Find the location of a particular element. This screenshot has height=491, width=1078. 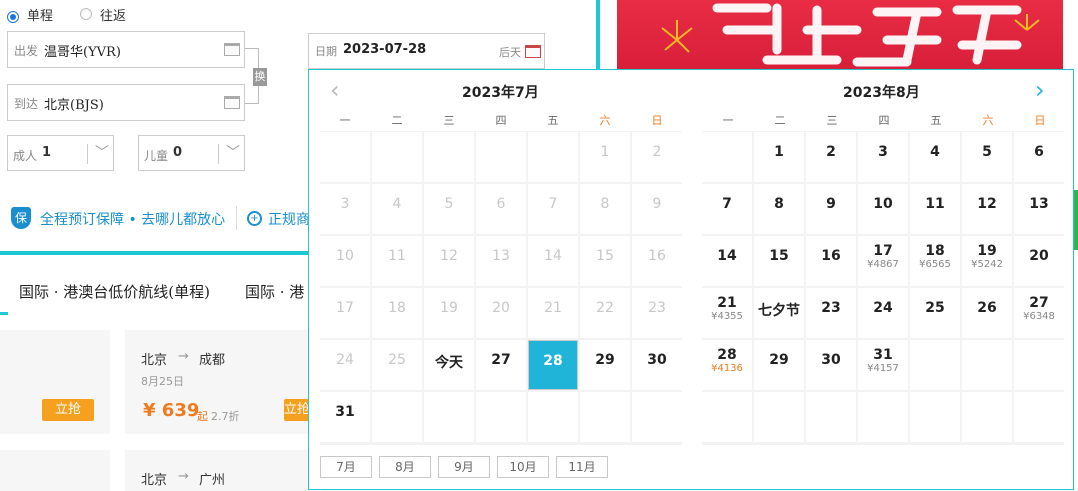

calendar-icon is located at coordinates (533, 51).